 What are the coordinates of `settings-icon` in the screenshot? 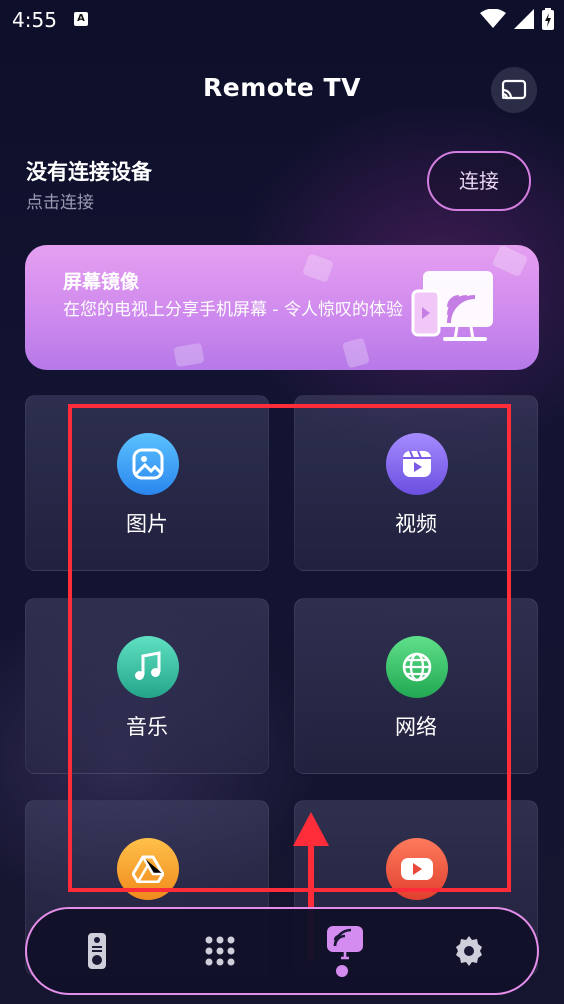 It's located at (469, 951).